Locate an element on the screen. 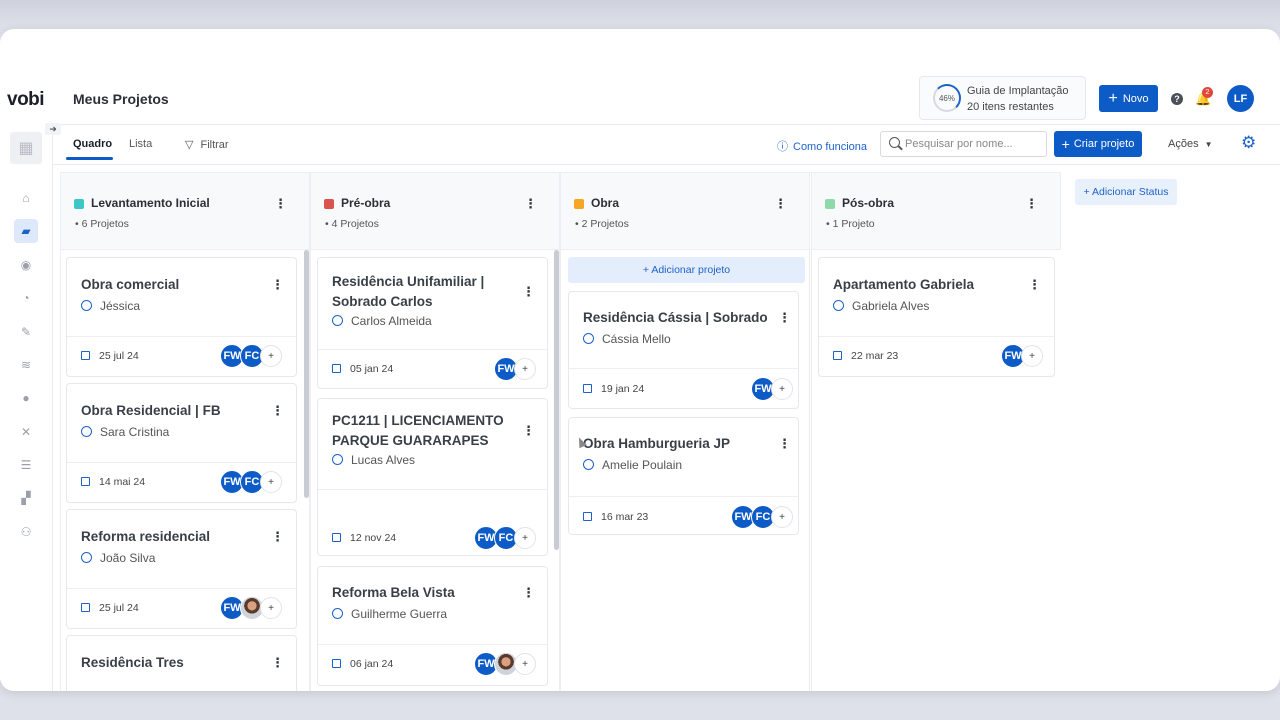 This screenshot has width=1280, height=720. vobi-logo: vobi is located at coordinates (26, 100).